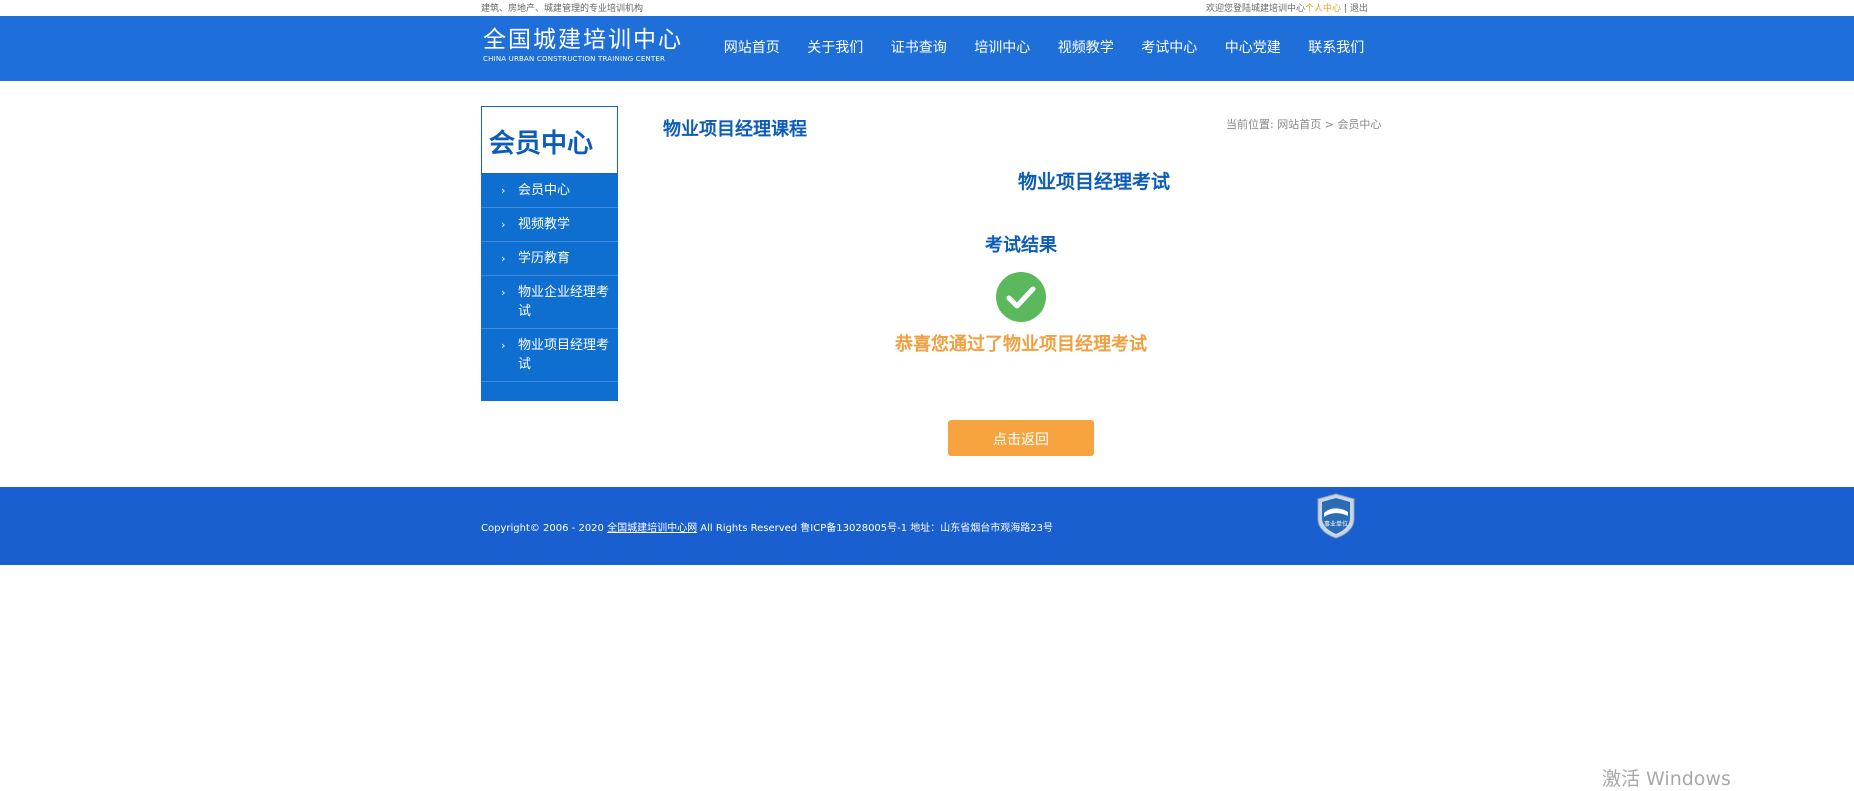 The width and height of the screenshot is (1854, 791). What do you see at coordinates (541, 144) in the screenshot?
I see `sidebar-title: 会员中心` at bounding box center [541, 144].